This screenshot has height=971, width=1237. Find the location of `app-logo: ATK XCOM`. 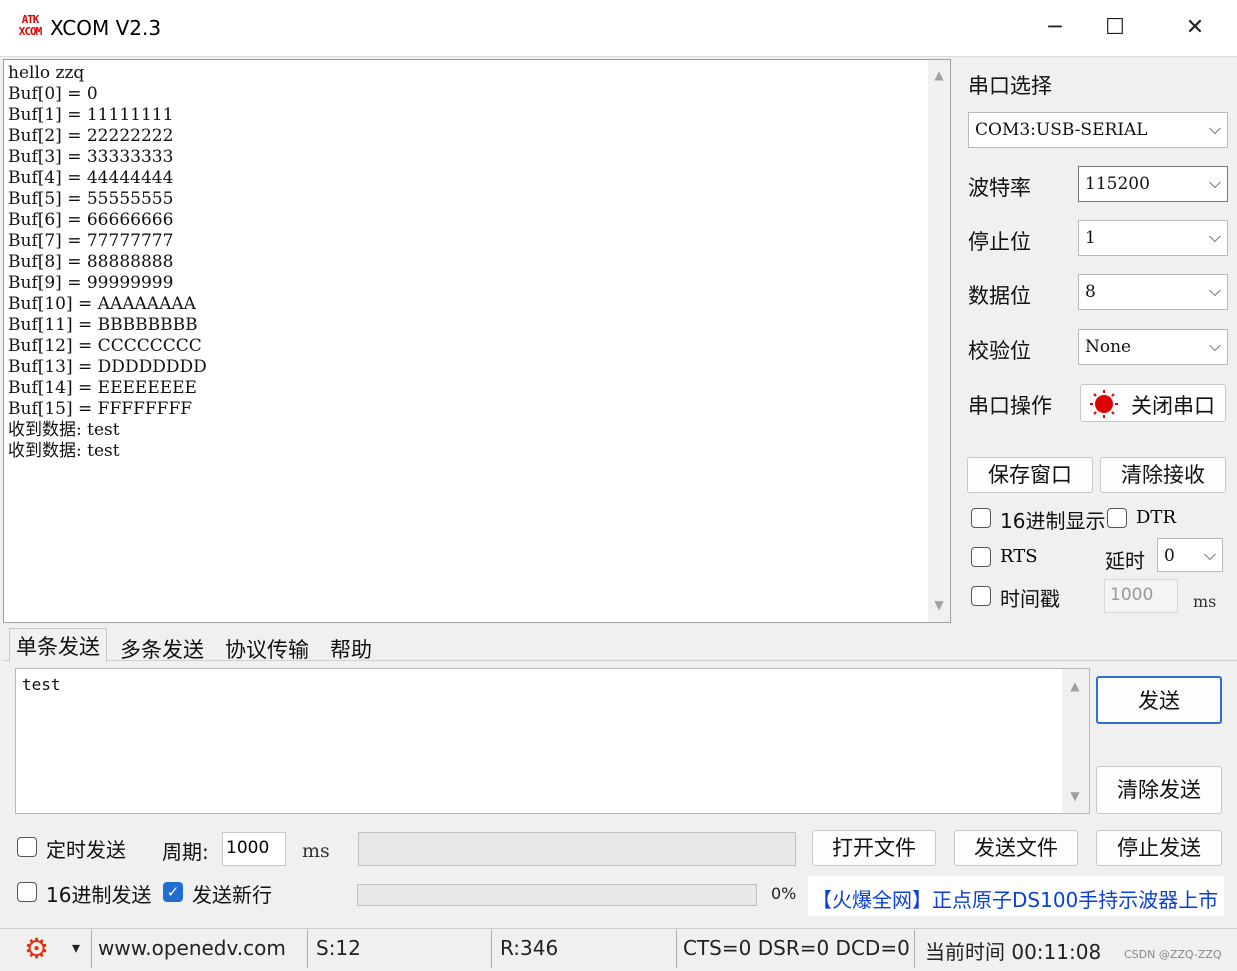

app-logo: ATK XCOM is located at coordinates (30, 28).